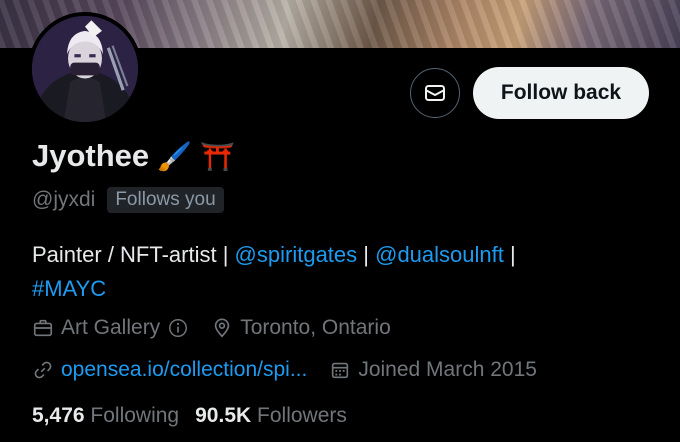 The image size is (680, 442). I want to click on avatar-image, so click(85, 69).